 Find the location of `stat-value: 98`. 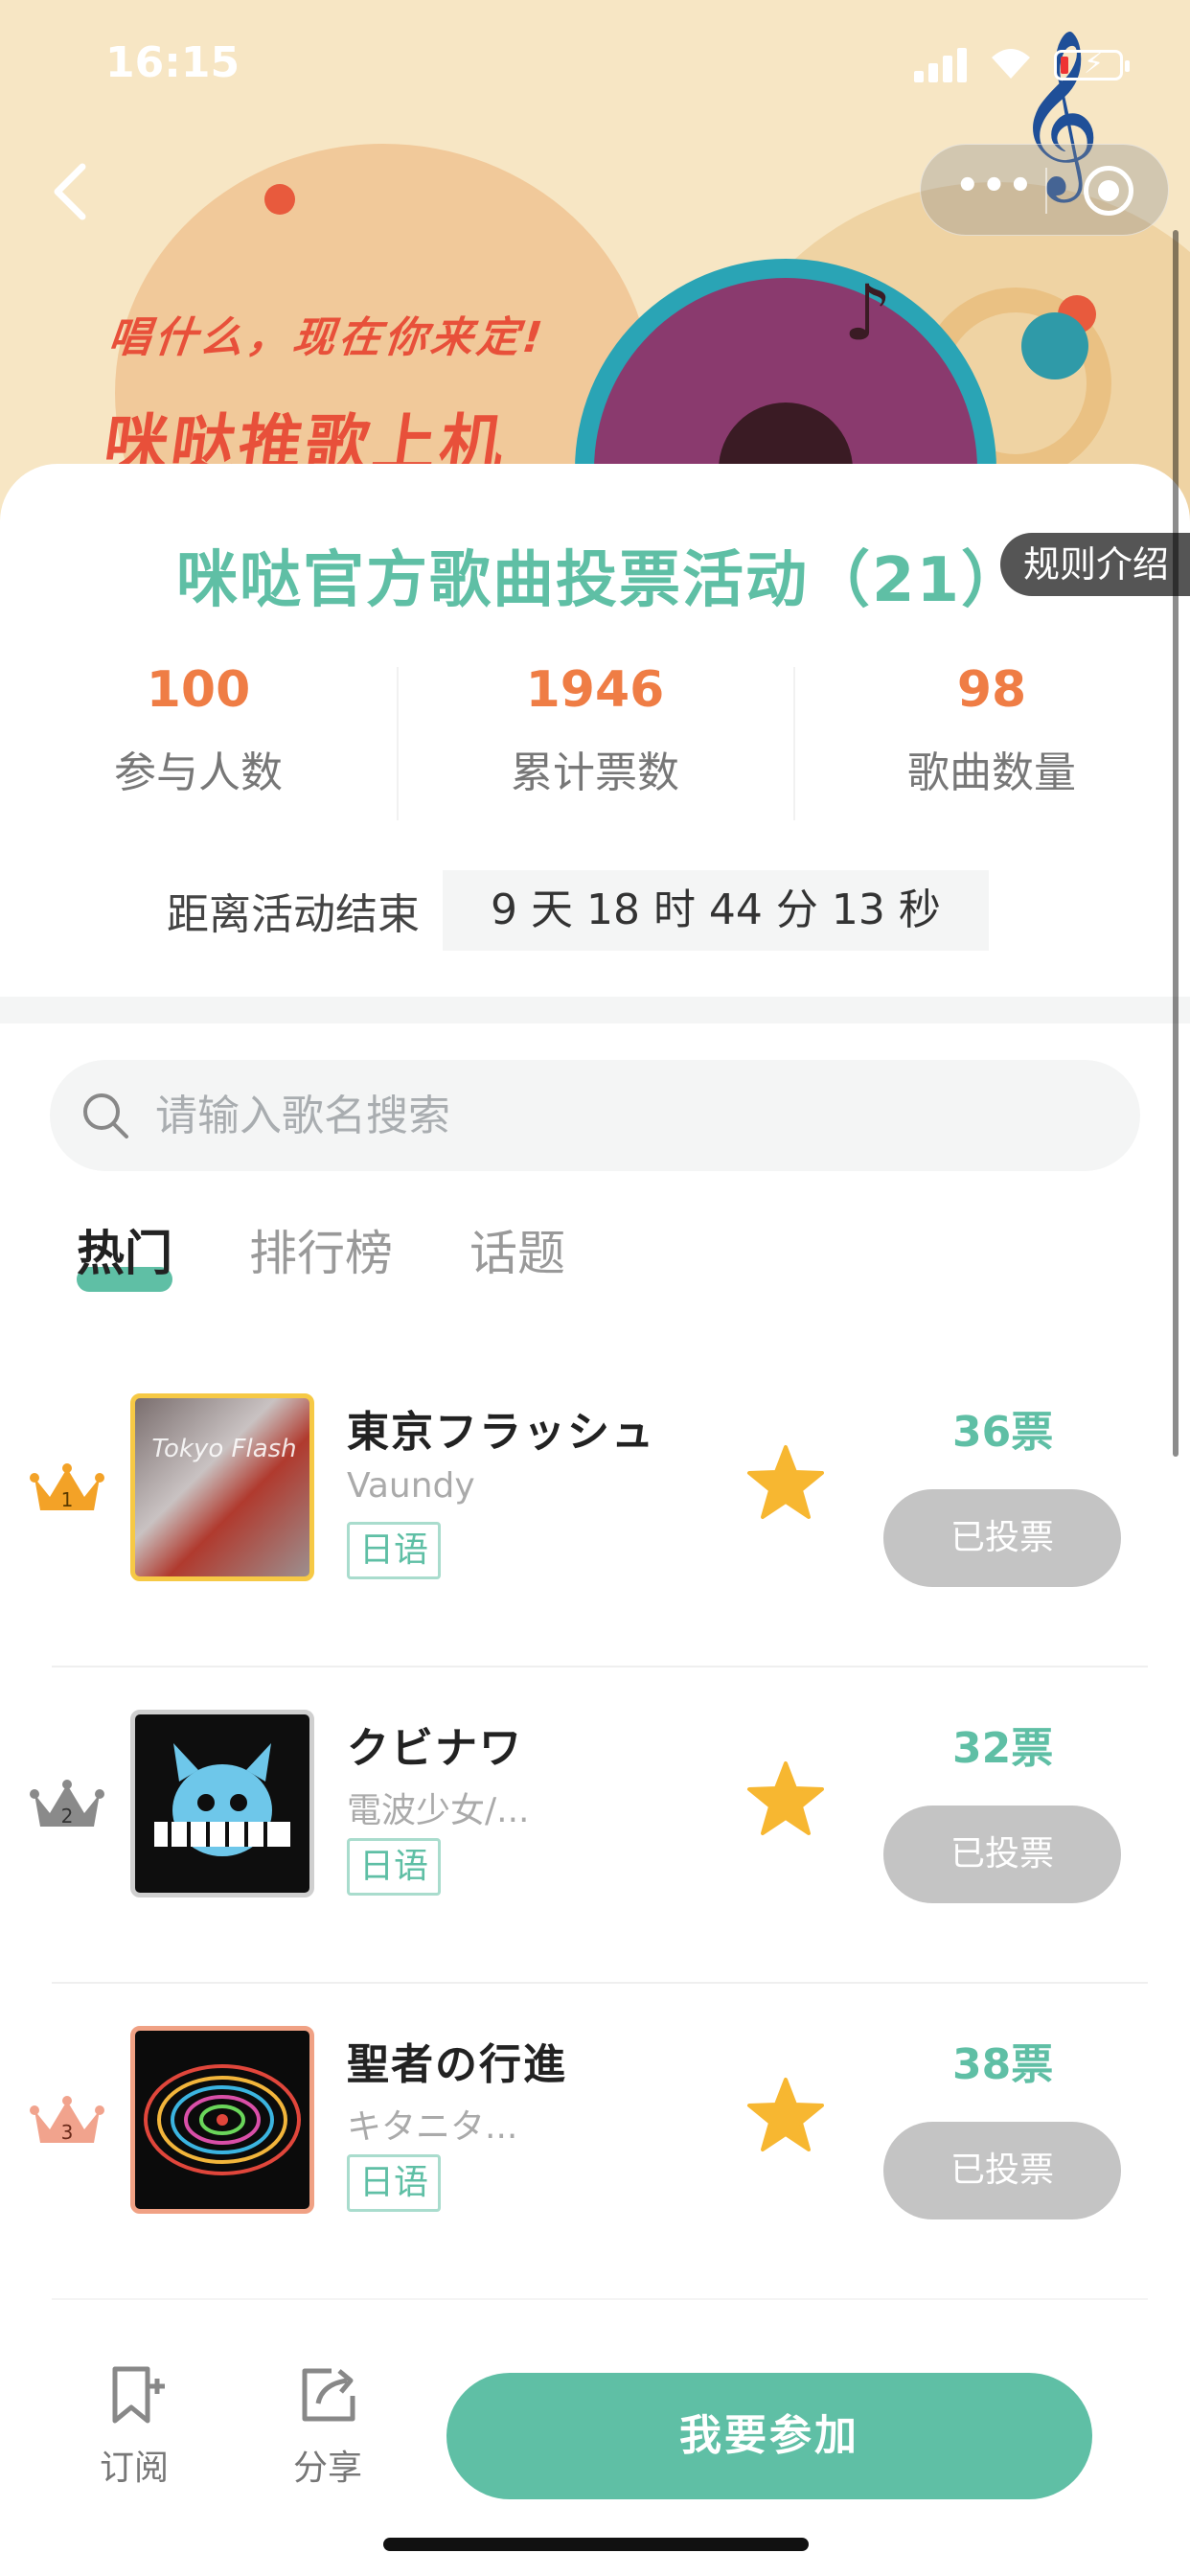

stat-value: 98 is located at coordinates (991, 690).